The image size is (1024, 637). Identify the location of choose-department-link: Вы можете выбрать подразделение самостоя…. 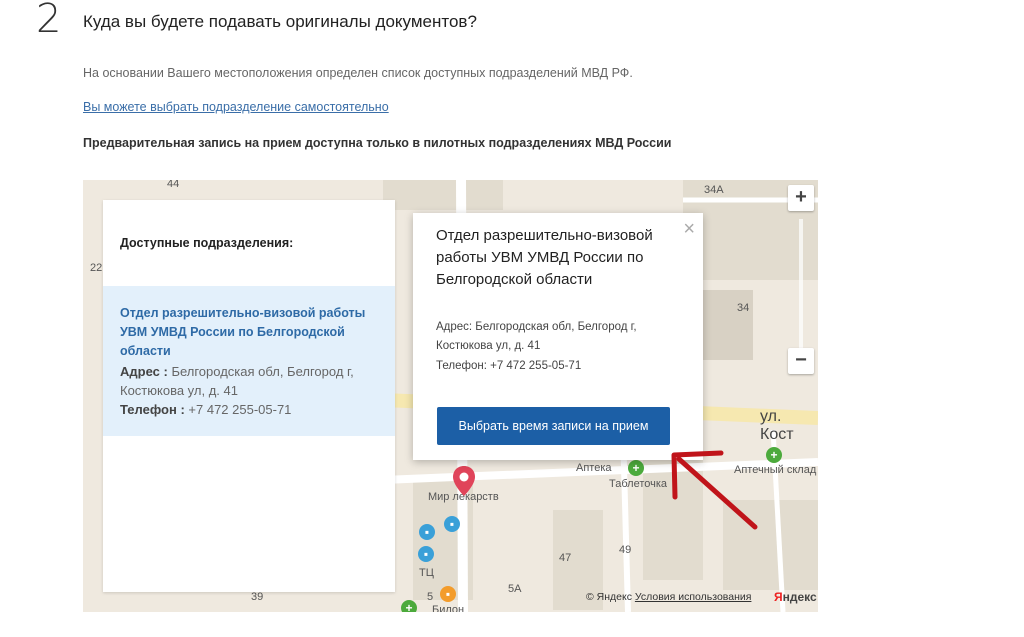
(236, 107).